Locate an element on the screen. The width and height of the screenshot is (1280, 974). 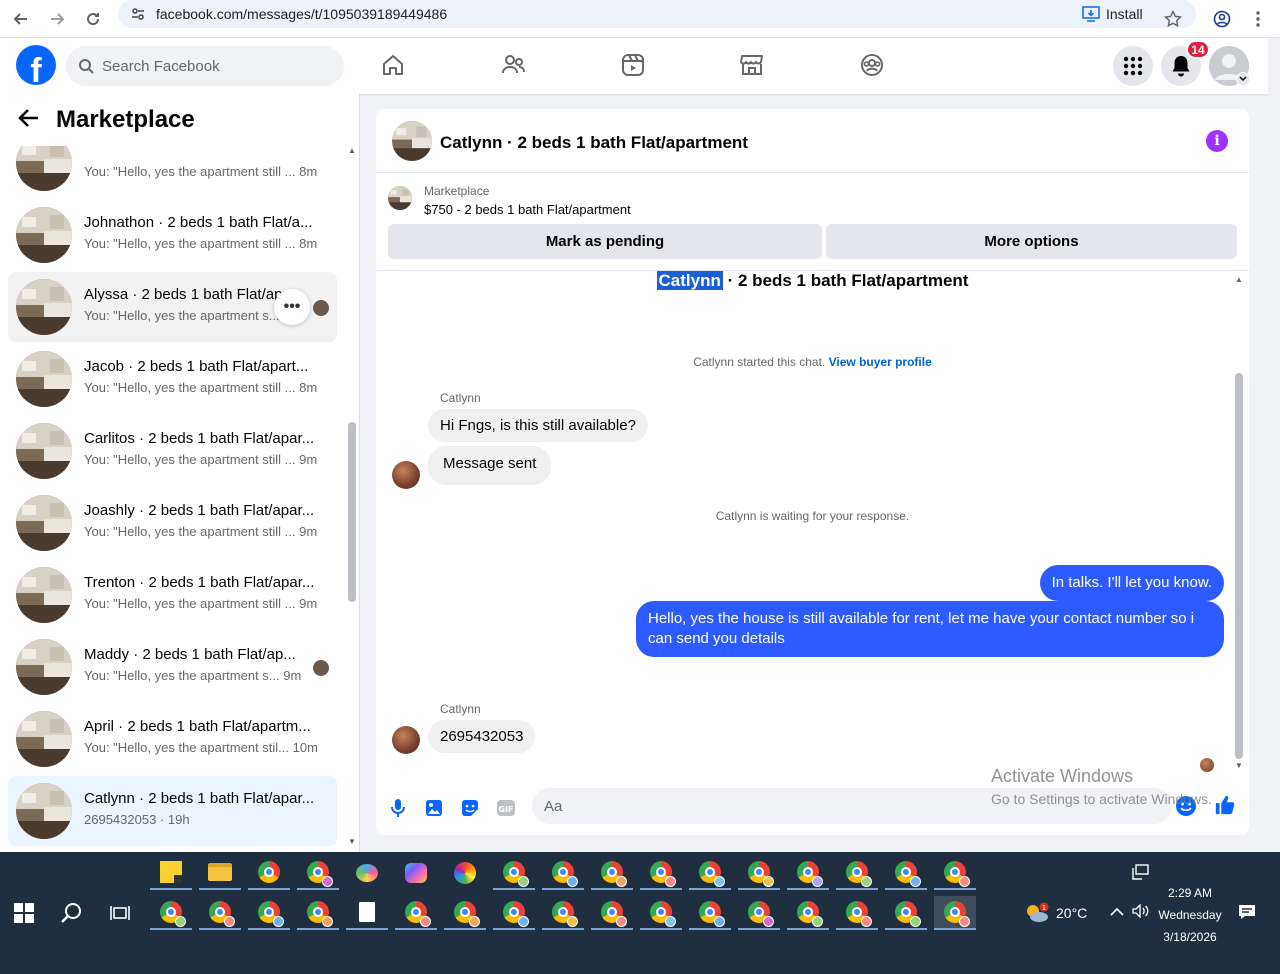
folder-taskbar-icon is located at coordinates (220, 873).